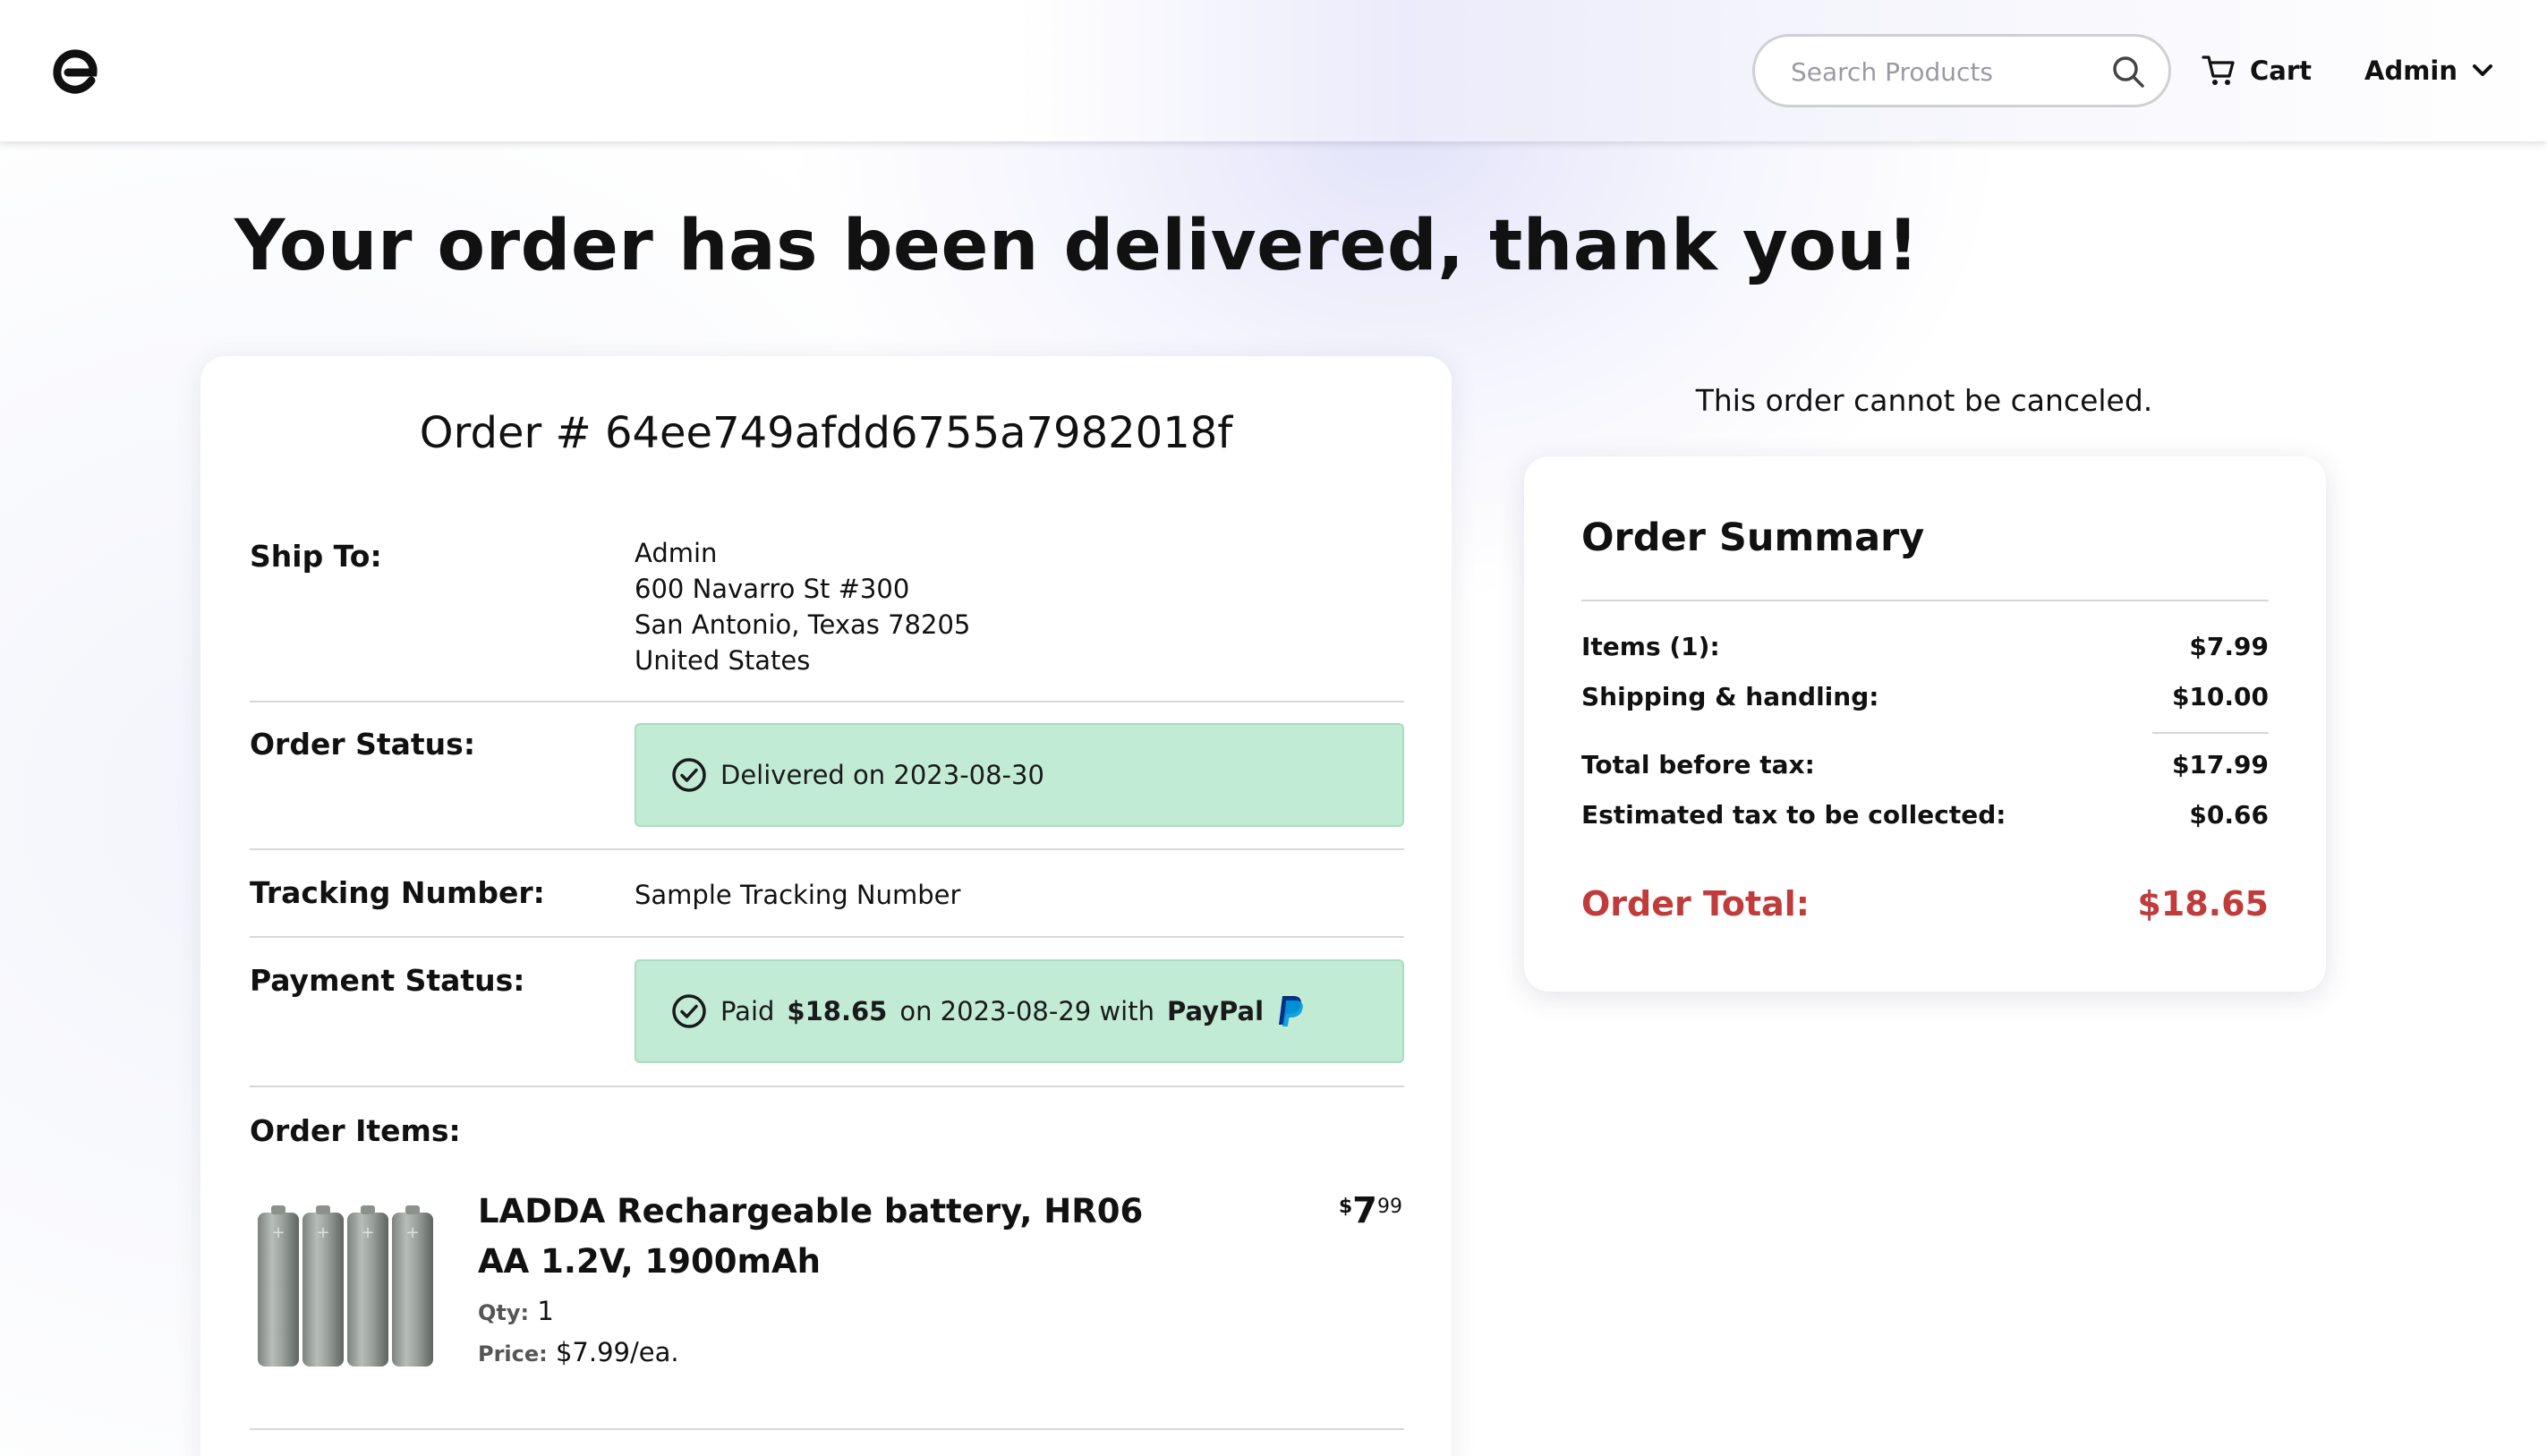 The width and height of the screenshot is (2547, 1456). I want to click on ship-to-name: Admin, so click(676, 553).